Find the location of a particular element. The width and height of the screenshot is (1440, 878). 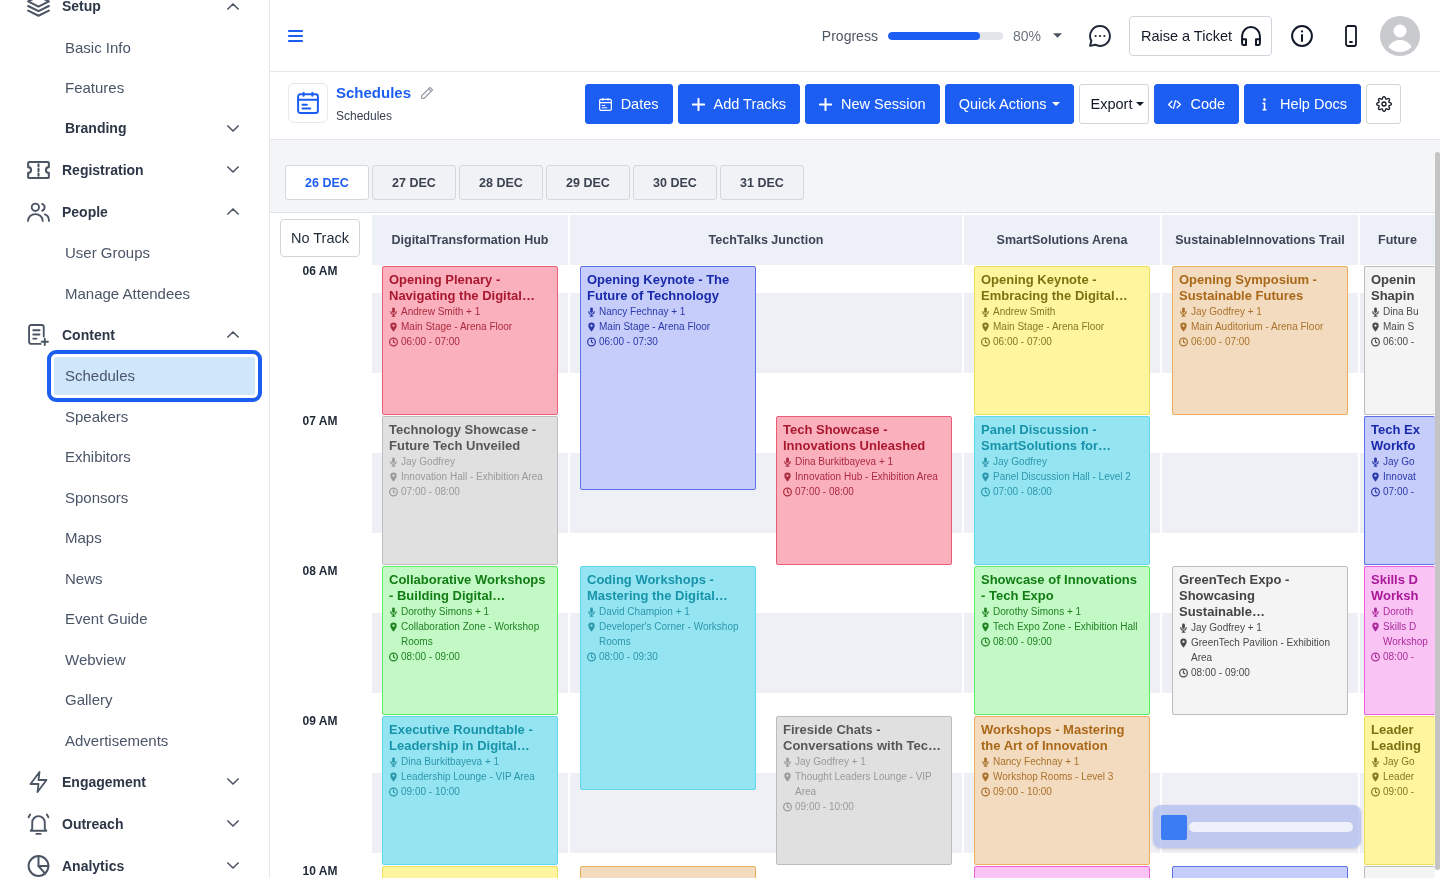

session-title: Openin Shapin is located at coordinates (1394, 288).